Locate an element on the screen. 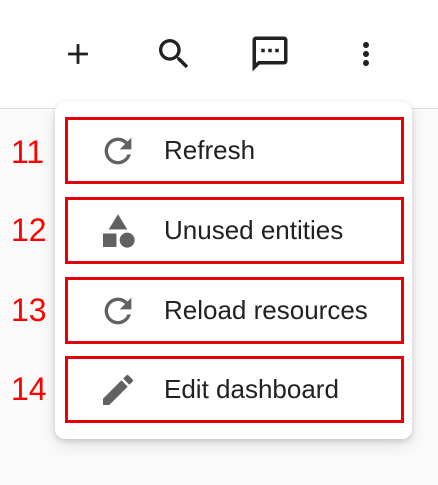 The image size is (438, 485). annotation-number: 11 is located at coordinates (28, 152).